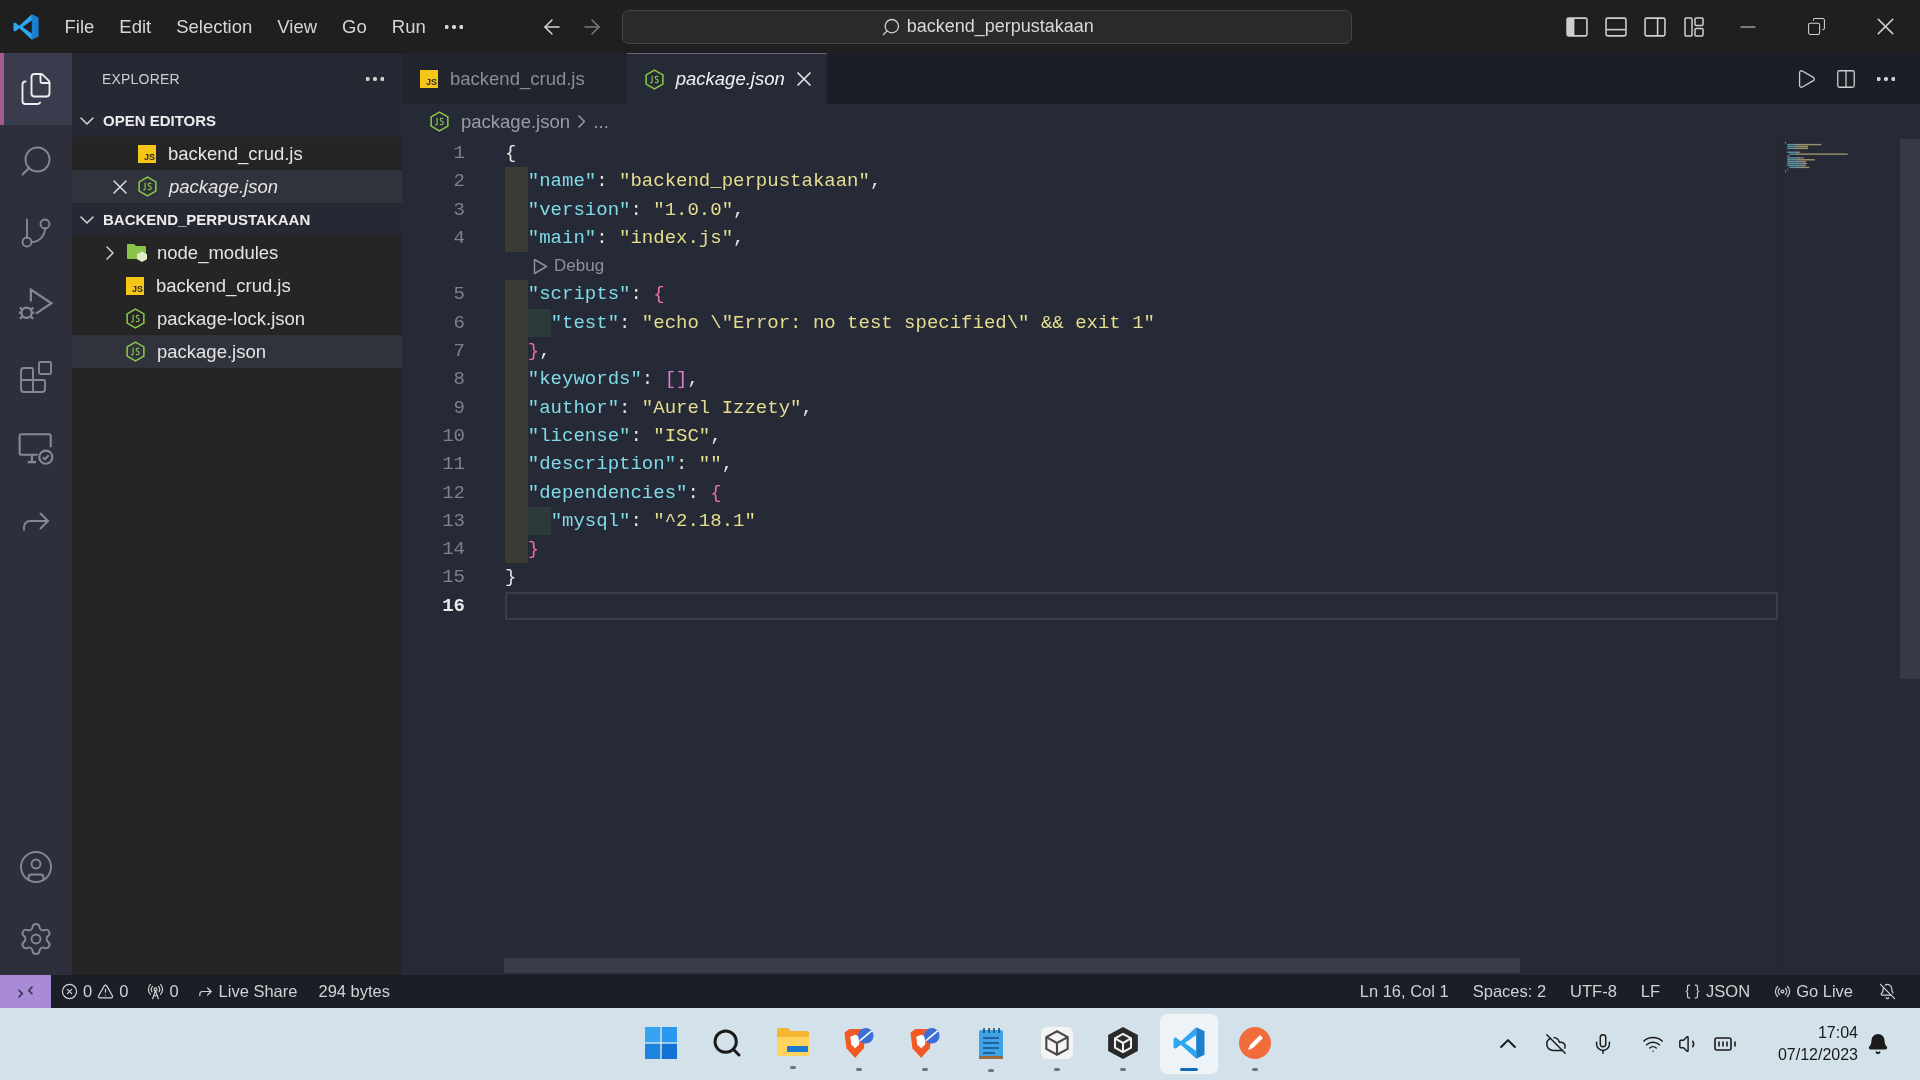 The height and width of the screenshot is (1080, 1920). Describe the element at coordinates (1693, 26) in the screenshot. I see `layout-grid-icon` at that location.